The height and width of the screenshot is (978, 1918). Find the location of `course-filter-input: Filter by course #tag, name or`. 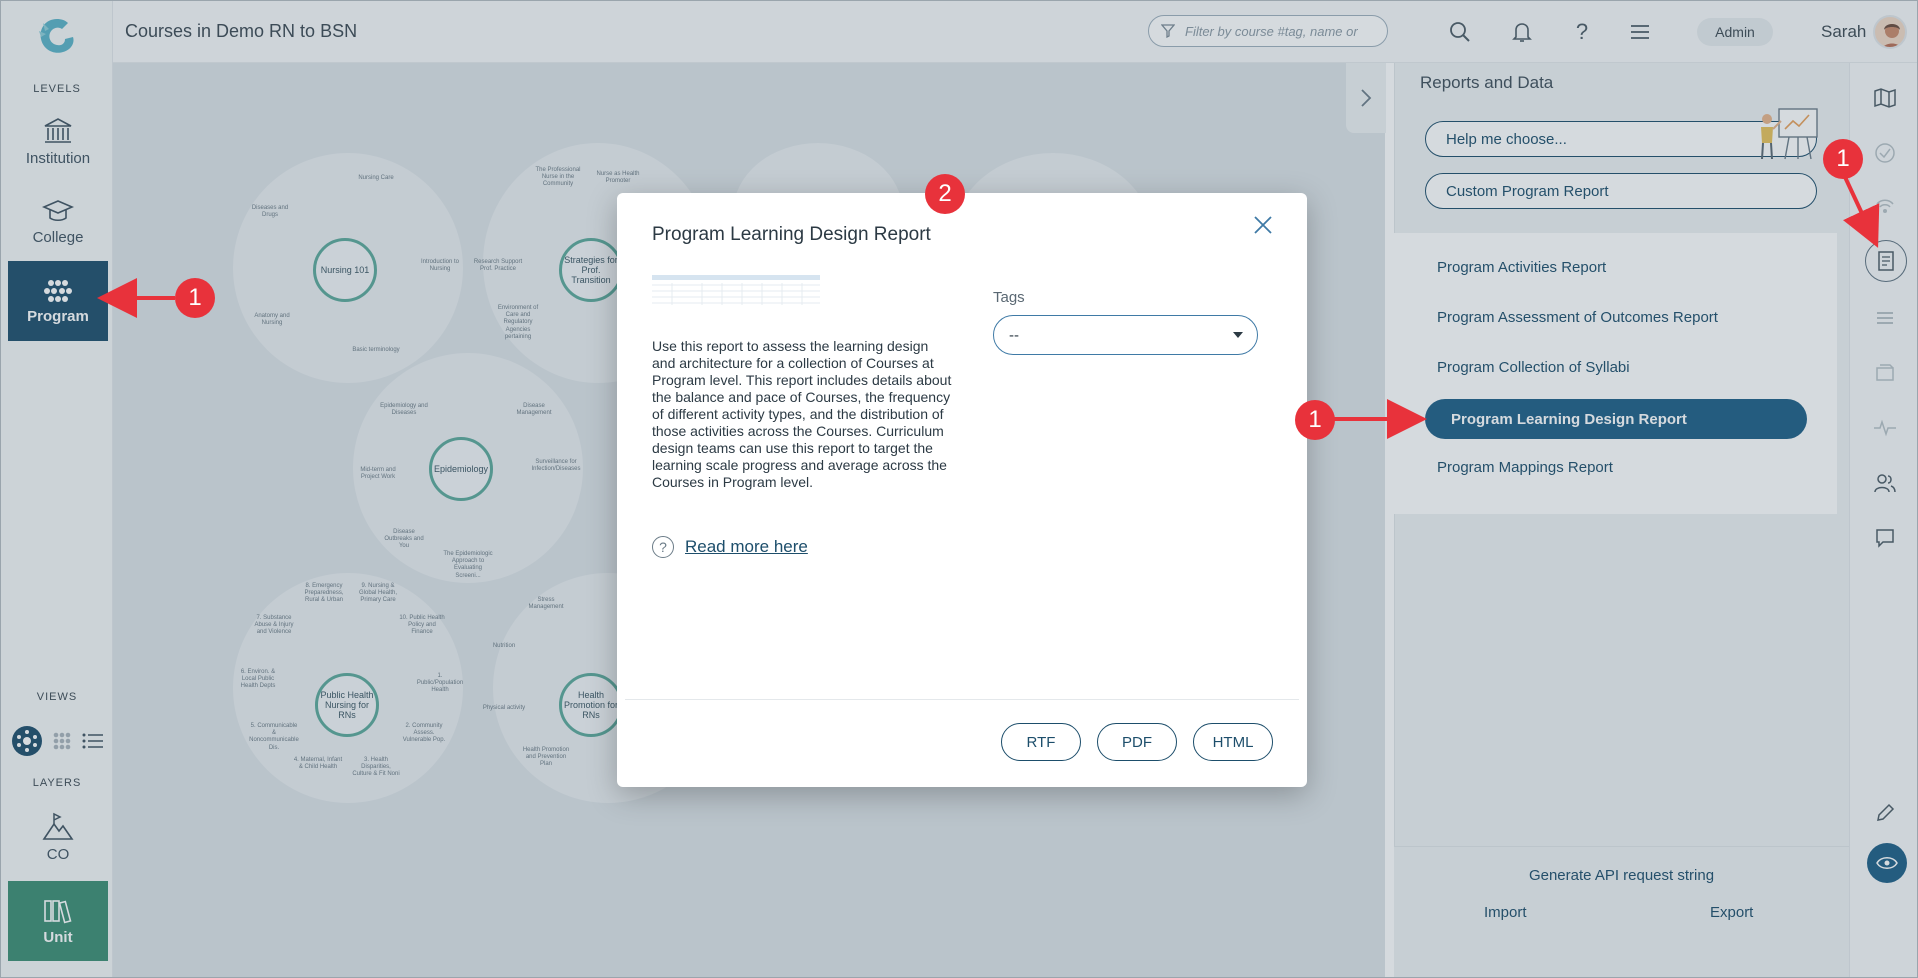

course-filter-input: Filter by course #tag, name or is located at coordinates (1268, 31).